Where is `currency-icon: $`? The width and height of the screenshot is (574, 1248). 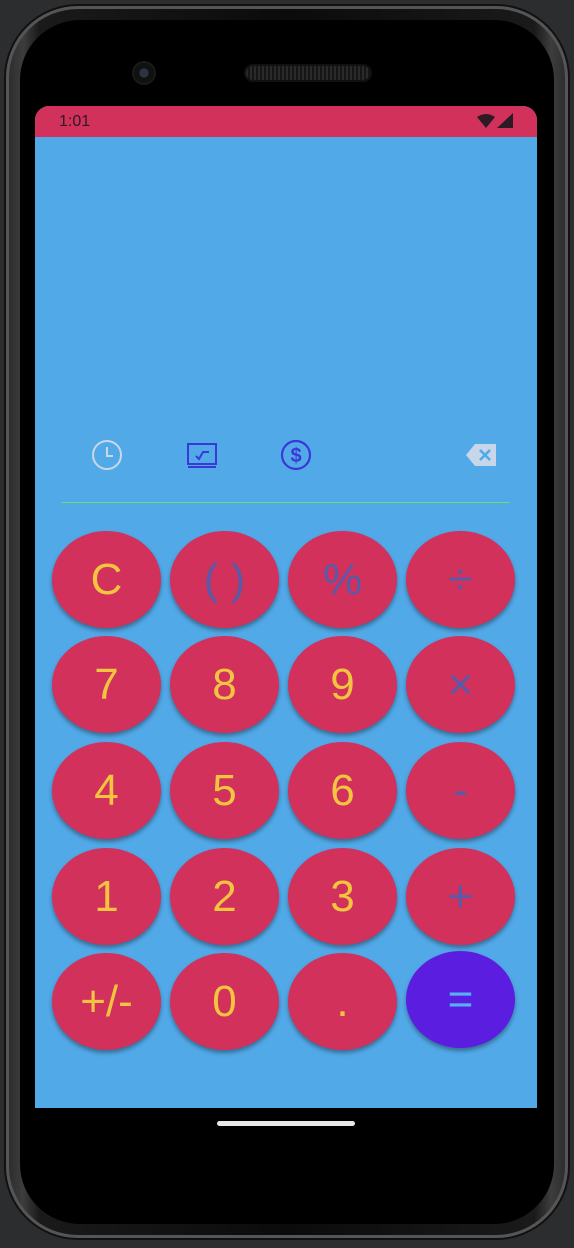 currency-icon: $ is located at coordinates (296, 455).